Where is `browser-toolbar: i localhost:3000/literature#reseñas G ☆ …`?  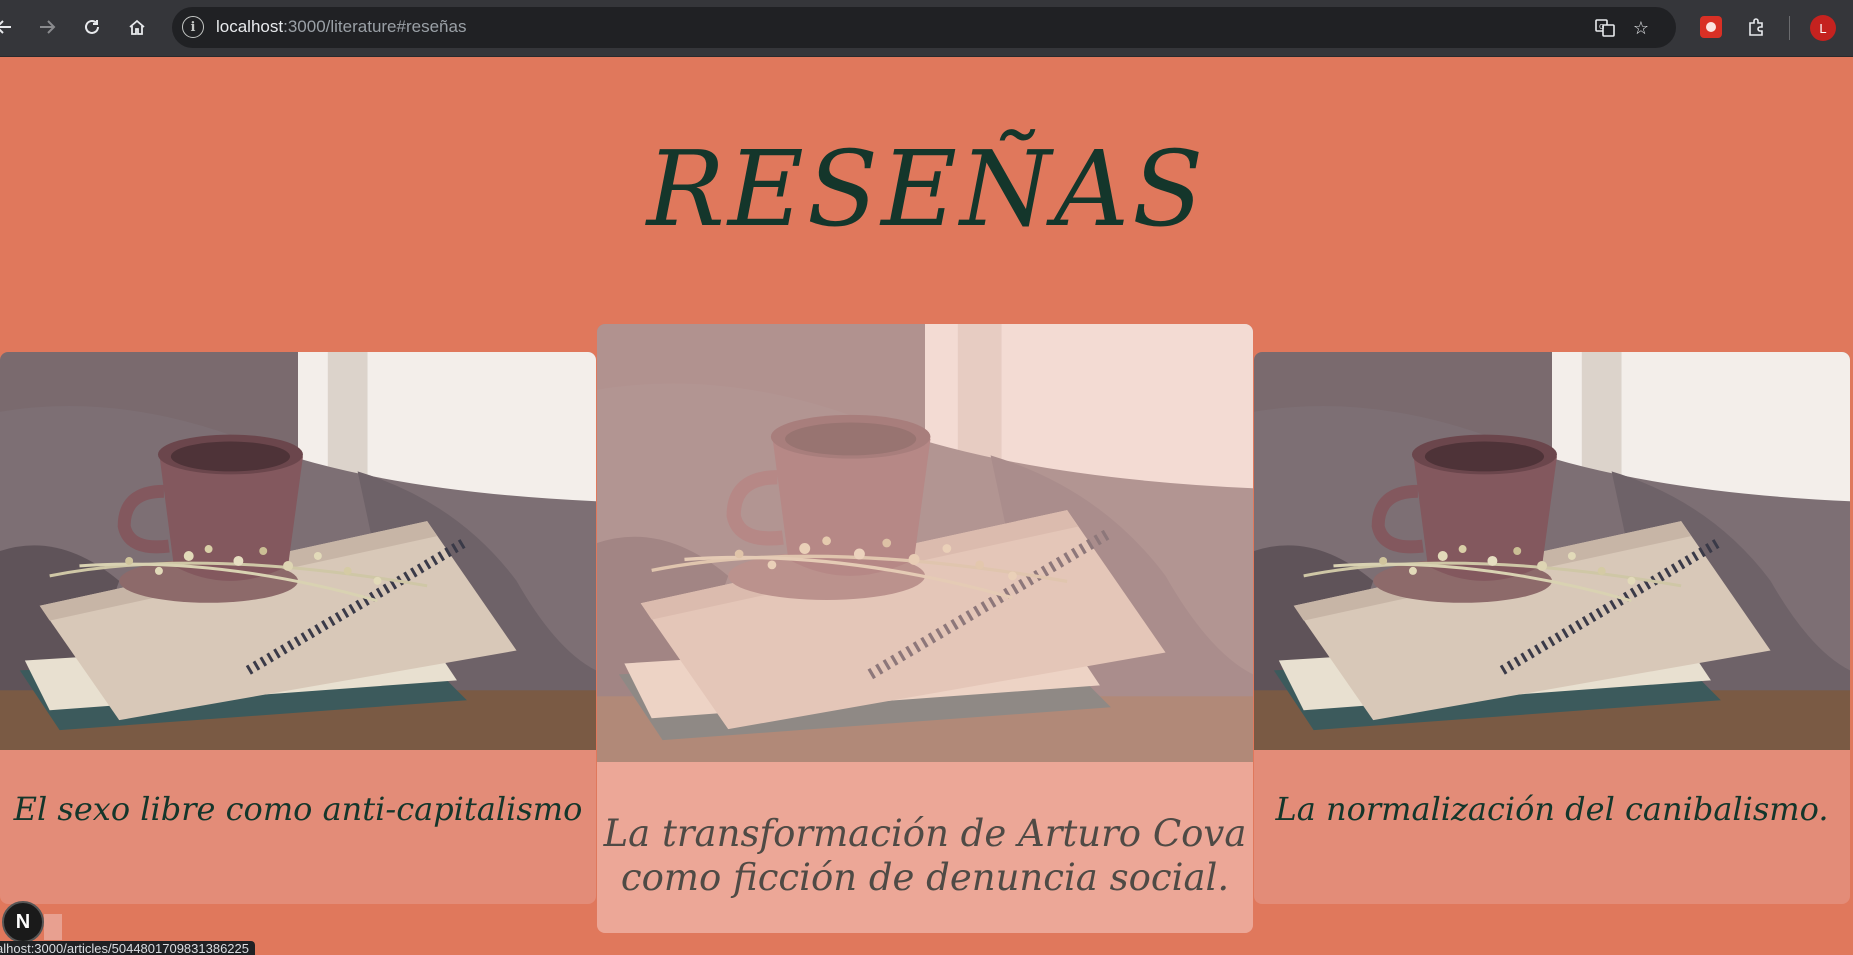
browser-toolbar: i localhost:3000/literature#reseñas G ☆ … is located at coordinates (926, 28).